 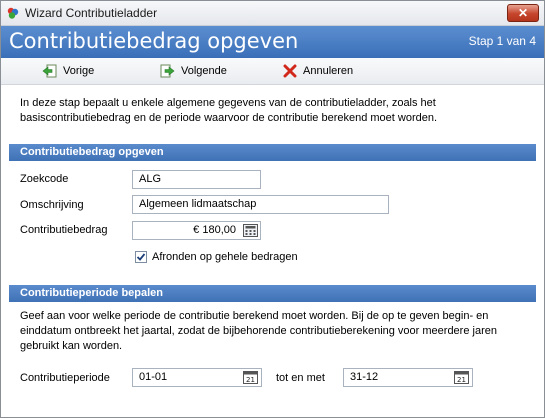 I want to click on contributieperiode-label: Contributieperiode, so click(x=65, y=378).